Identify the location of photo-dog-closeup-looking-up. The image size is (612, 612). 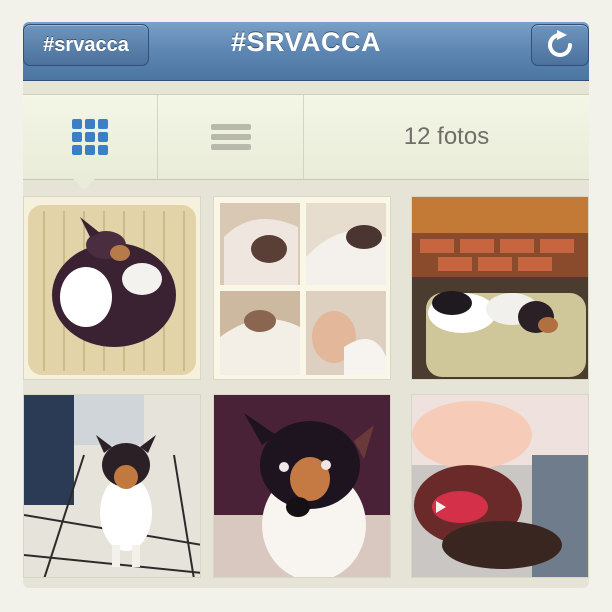
(302, 486).